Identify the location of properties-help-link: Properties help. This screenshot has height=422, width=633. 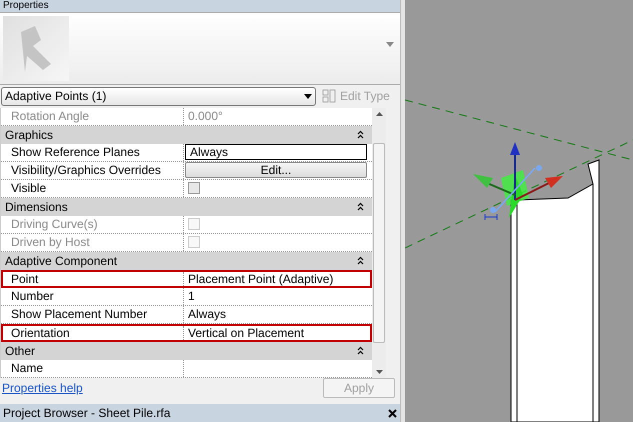
(42, 387).